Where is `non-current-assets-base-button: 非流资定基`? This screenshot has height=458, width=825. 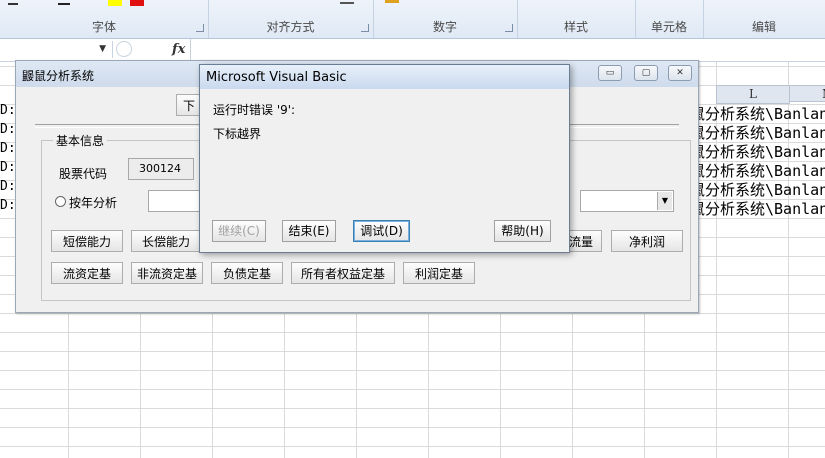
non-current-assets-base-button: 非流资定基 is located at coordinates (167, 273).